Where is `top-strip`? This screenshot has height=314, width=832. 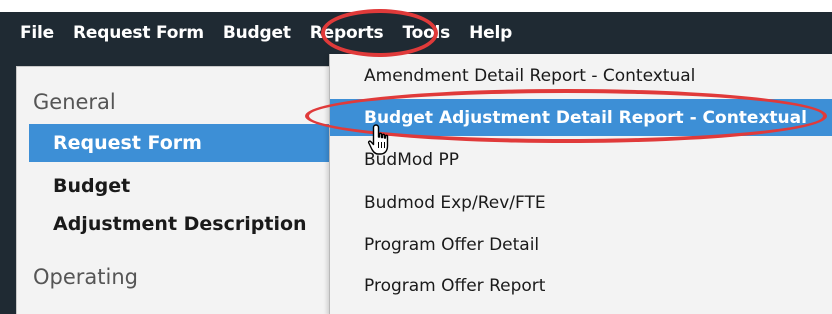
top-strip is located at coordinates (416, 6).